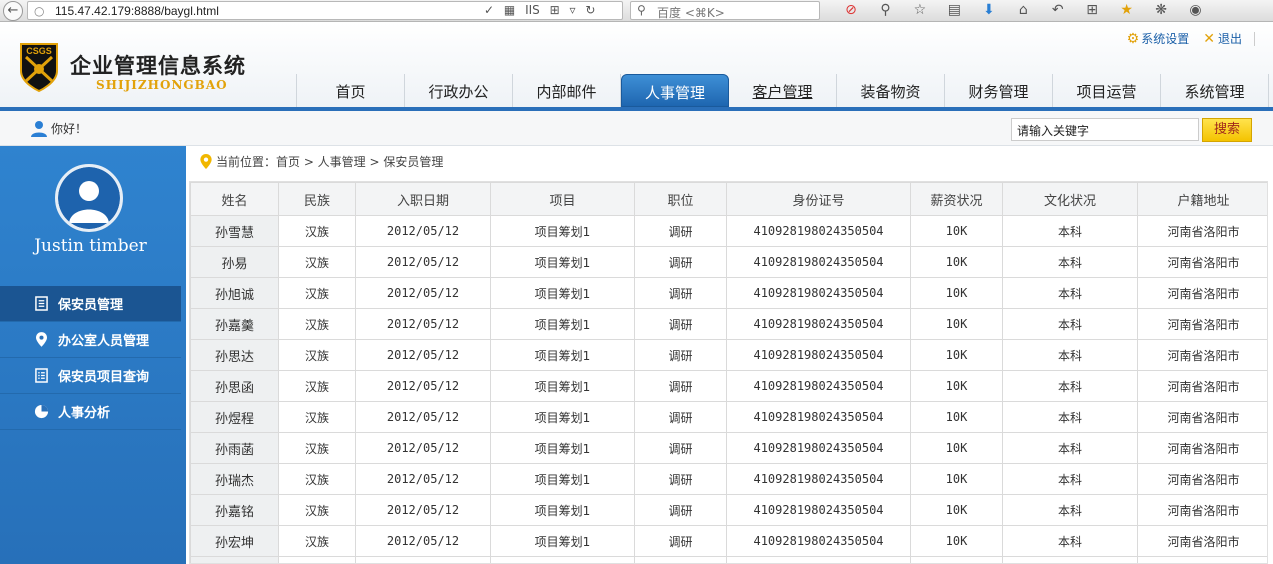 The width and height of the screenshot is (1273, 564). I want to click on sidebar: Justin timber 保安员管理 办公室人员管理 保安员项目查询 人事分析, so click(93, 355).